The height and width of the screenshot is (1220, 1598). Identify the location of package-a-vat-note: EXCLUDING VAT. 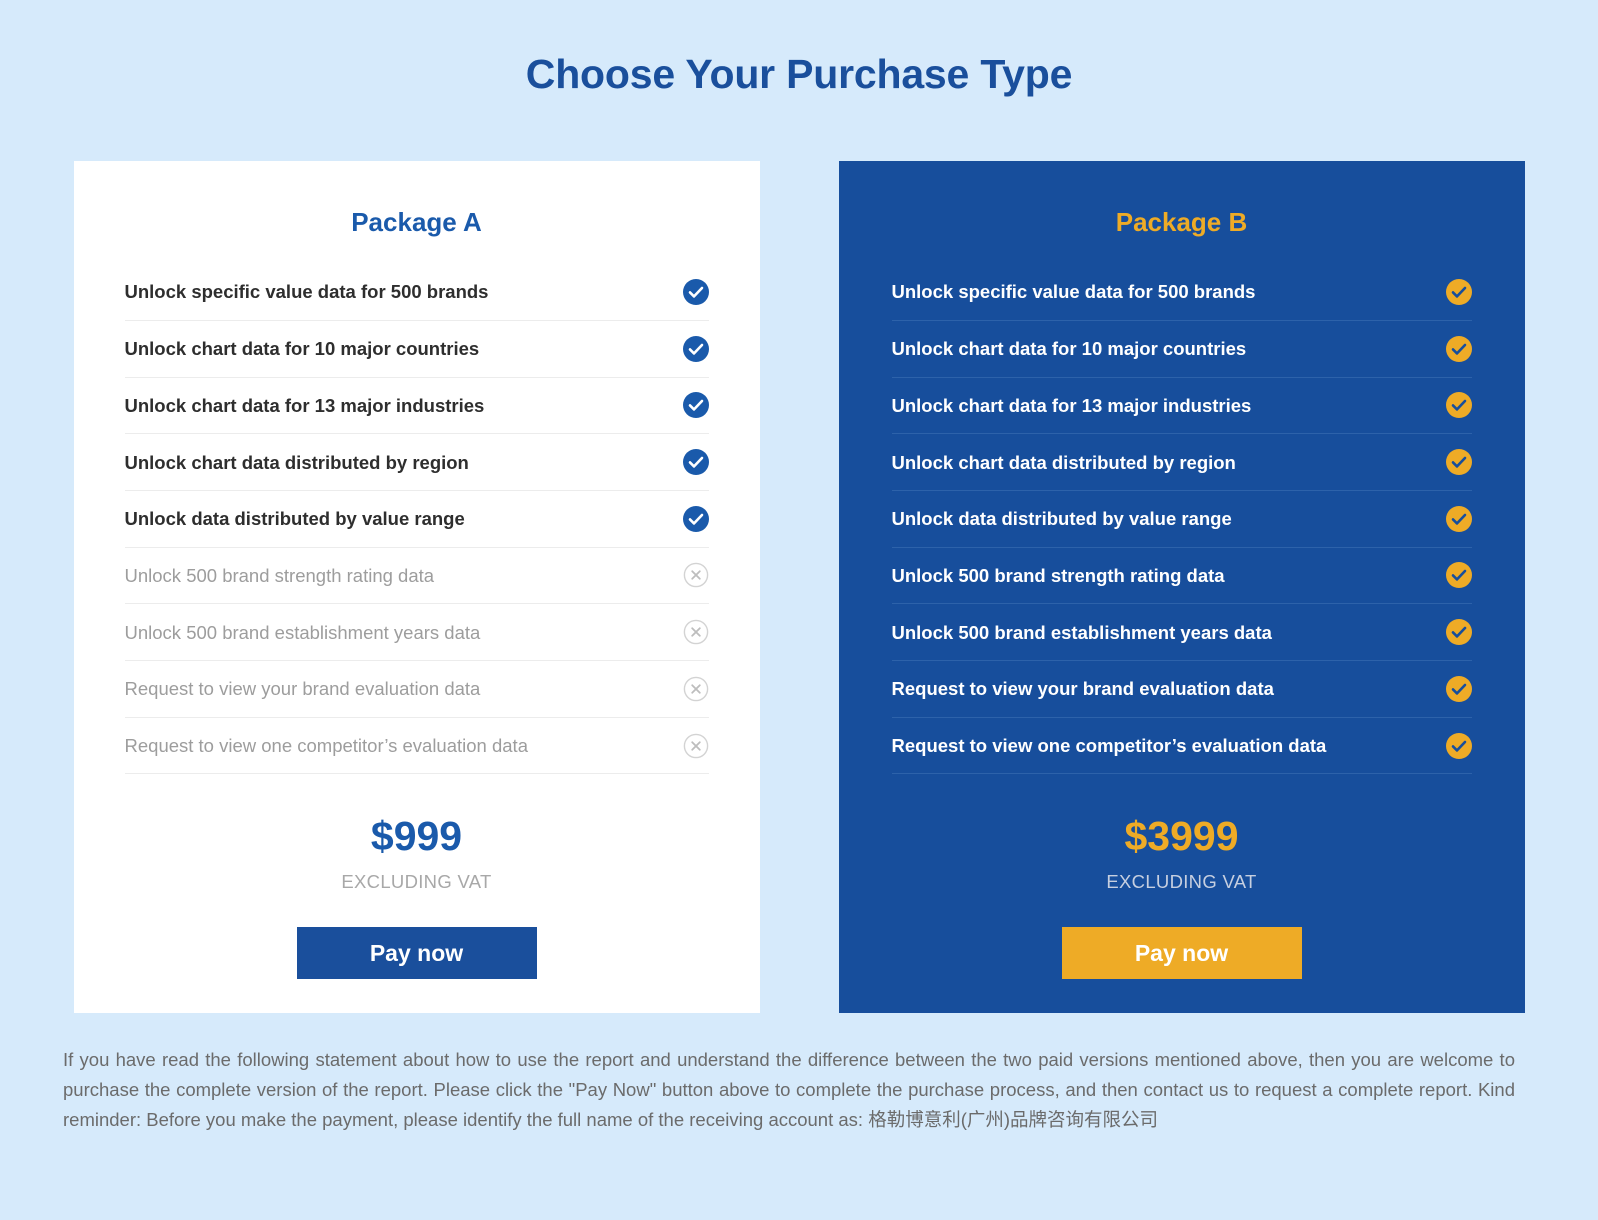
(416, 882).